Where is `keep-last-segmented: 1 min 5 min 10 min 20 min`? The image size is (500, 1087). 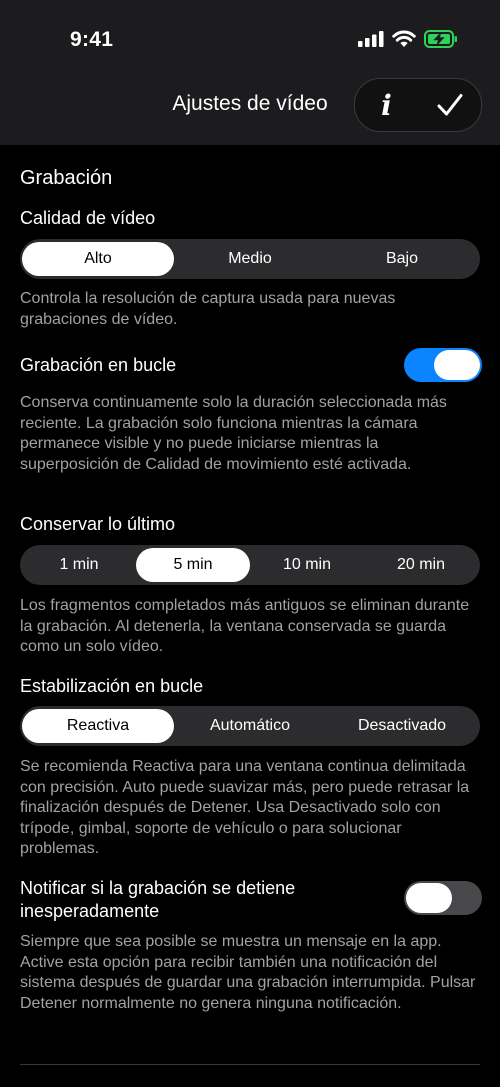 keep-last-segmented: 1 min 5 min 10 min 20 min is located at coordinates (250, 565).